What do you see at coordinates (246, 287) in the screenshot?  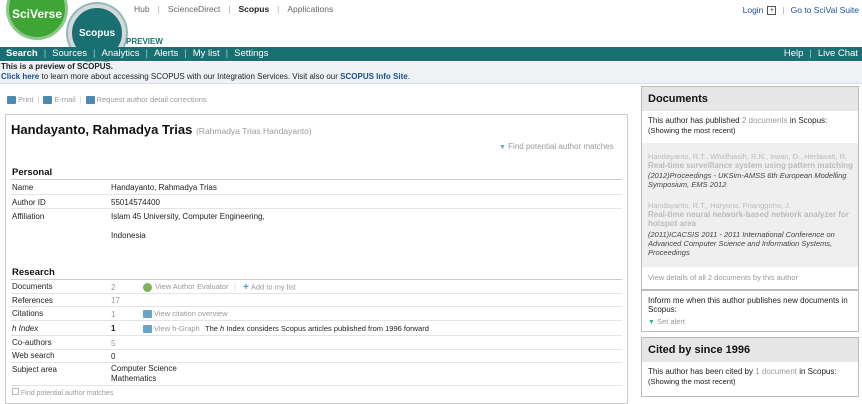 I see `plus-icon: +` at bounding box center [246, 287].